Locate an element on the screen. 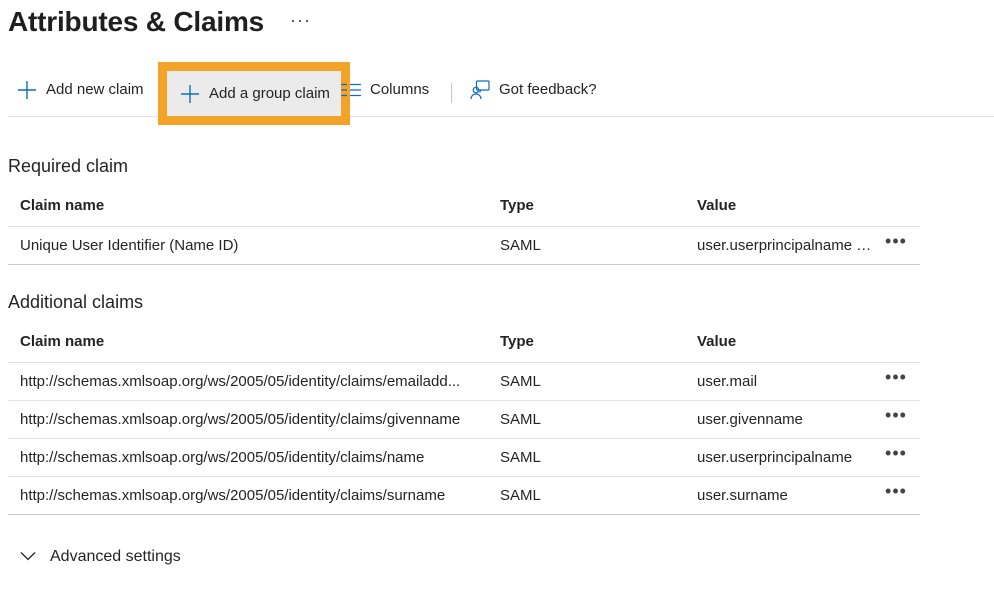 Image resolution: width=994 pixels, height=601 pixels. add-group-claim-button: Add a group claim is located at coordinates (254, 93).